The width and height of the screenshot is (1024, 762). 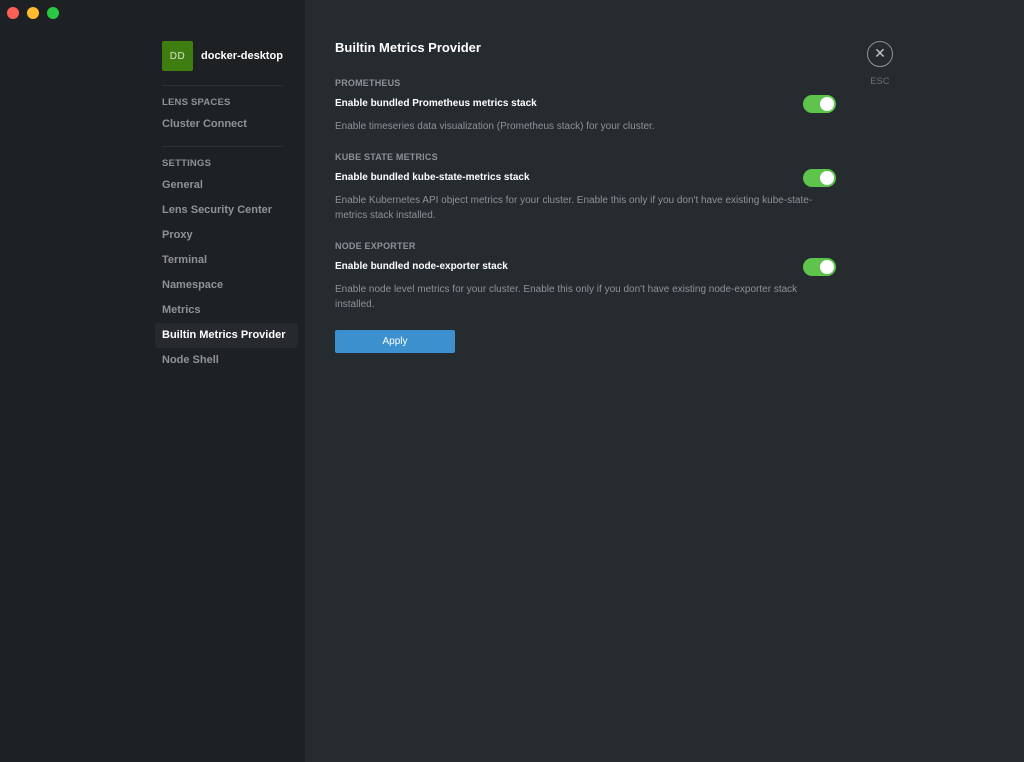 I want to click on node-exporter-toggle-label: Enable bundled node-exporter stack, so click(x=421, y=266).